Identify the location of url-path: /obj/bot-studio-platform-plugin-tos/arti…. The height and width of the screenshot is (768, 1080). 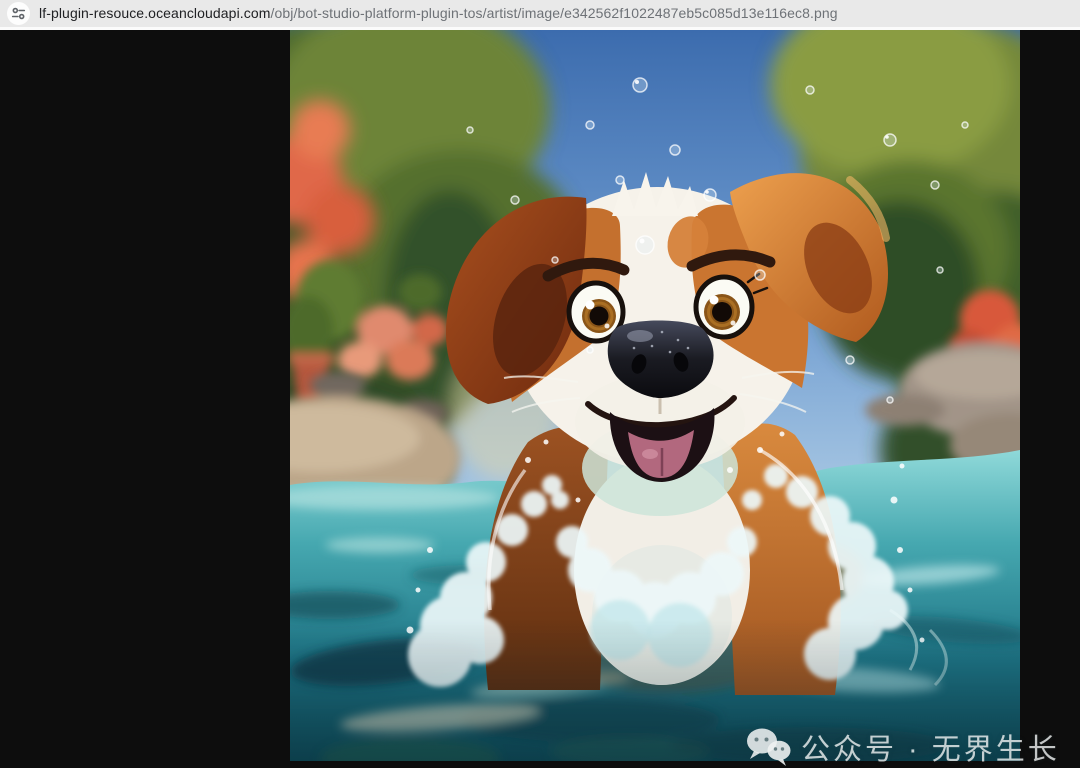
(554, 13).